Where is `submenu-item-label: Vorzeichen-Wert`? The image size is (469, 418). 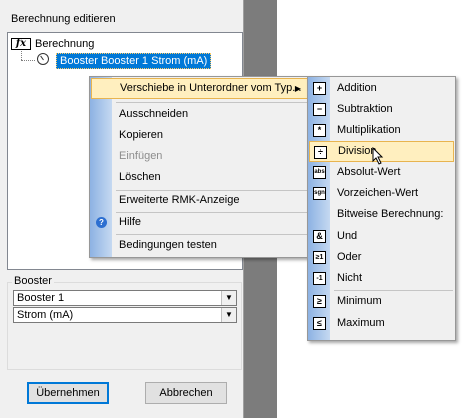 submenu-item-label: Vorzeichen-Wert is located at coordinates (378, 193).